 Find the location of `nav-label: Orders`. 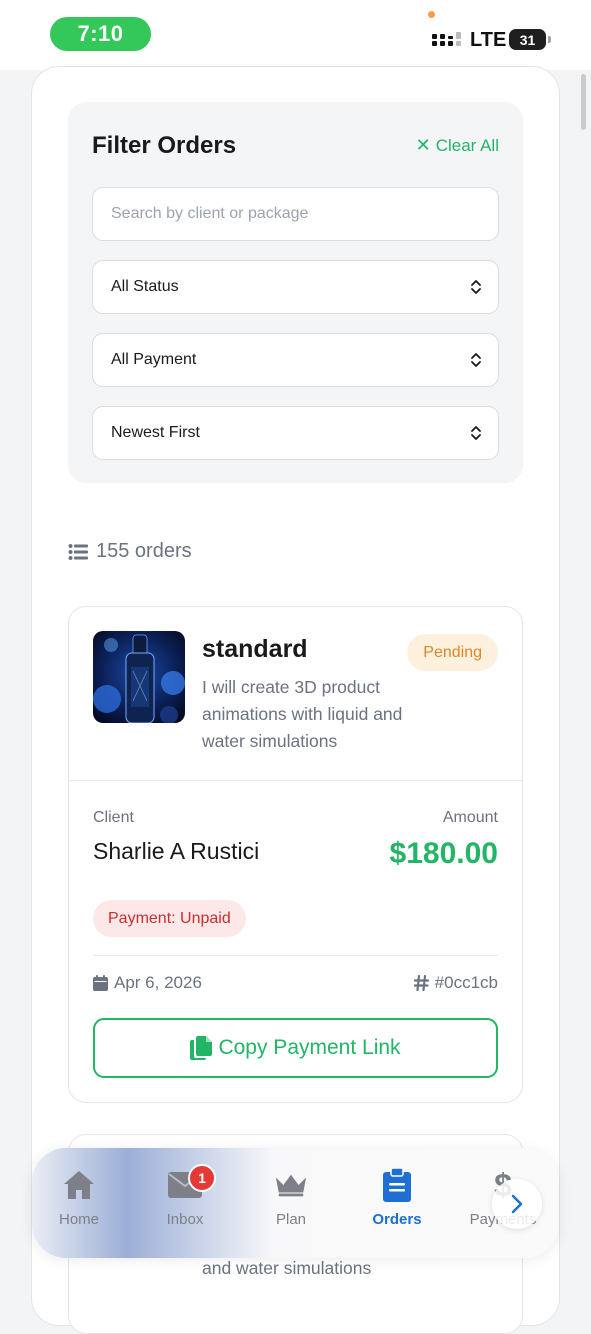

nav-label: Orders is located at coordinates (397, 1219).